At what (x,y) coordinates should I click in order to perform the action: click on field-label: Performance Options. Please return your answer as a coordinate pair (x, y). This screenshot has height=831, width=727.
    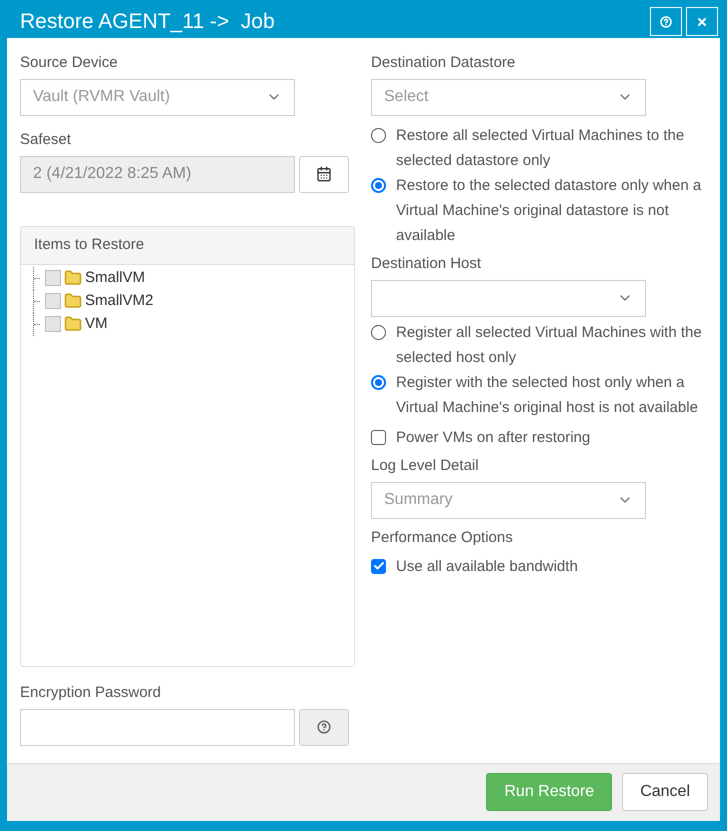
    Looking at the image, I should click on (442, 538).